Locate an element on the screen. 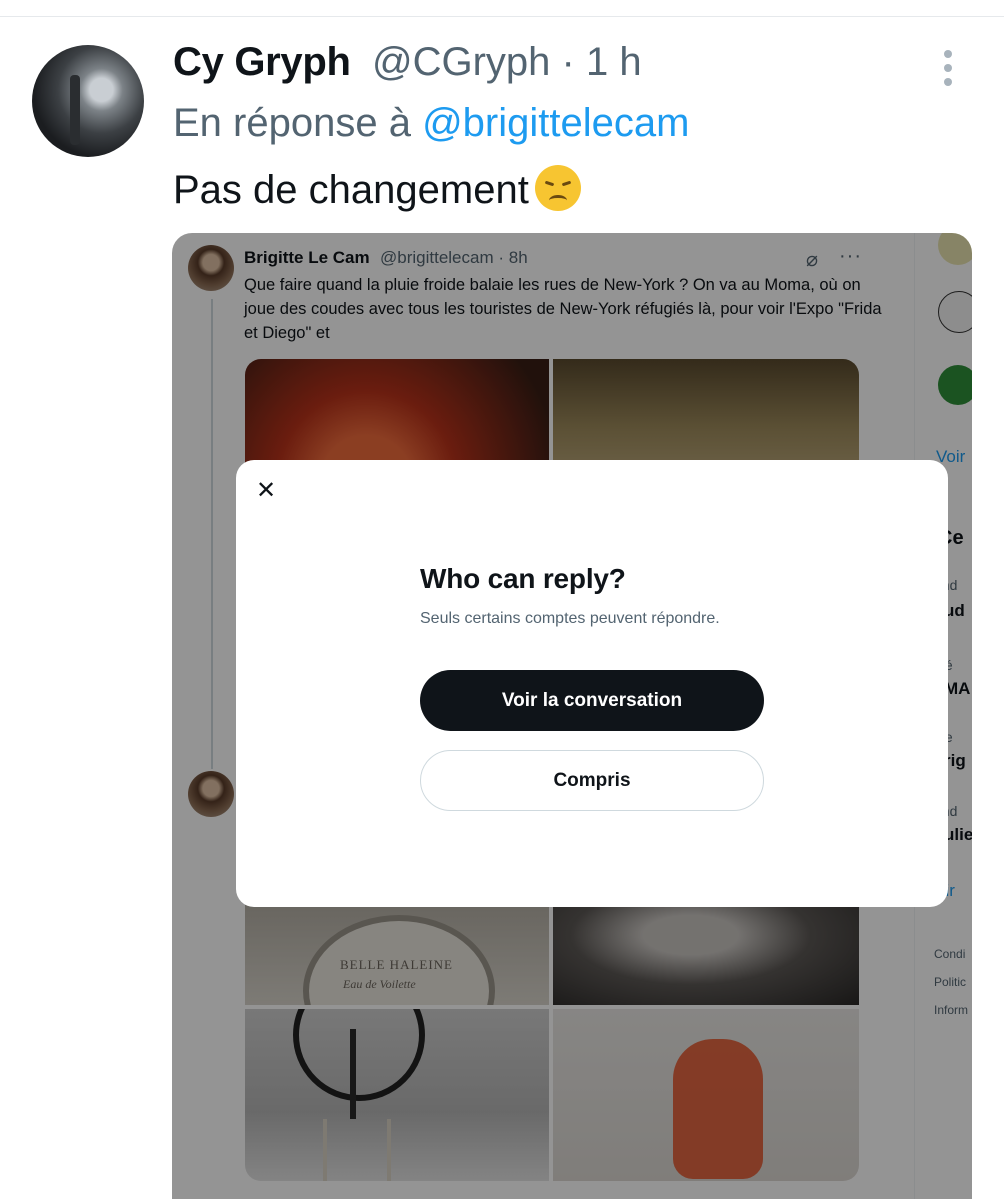 This screenshot has width=1004, height=1199. vertical-ellipsis-icon is located at coordinates (948, 70).